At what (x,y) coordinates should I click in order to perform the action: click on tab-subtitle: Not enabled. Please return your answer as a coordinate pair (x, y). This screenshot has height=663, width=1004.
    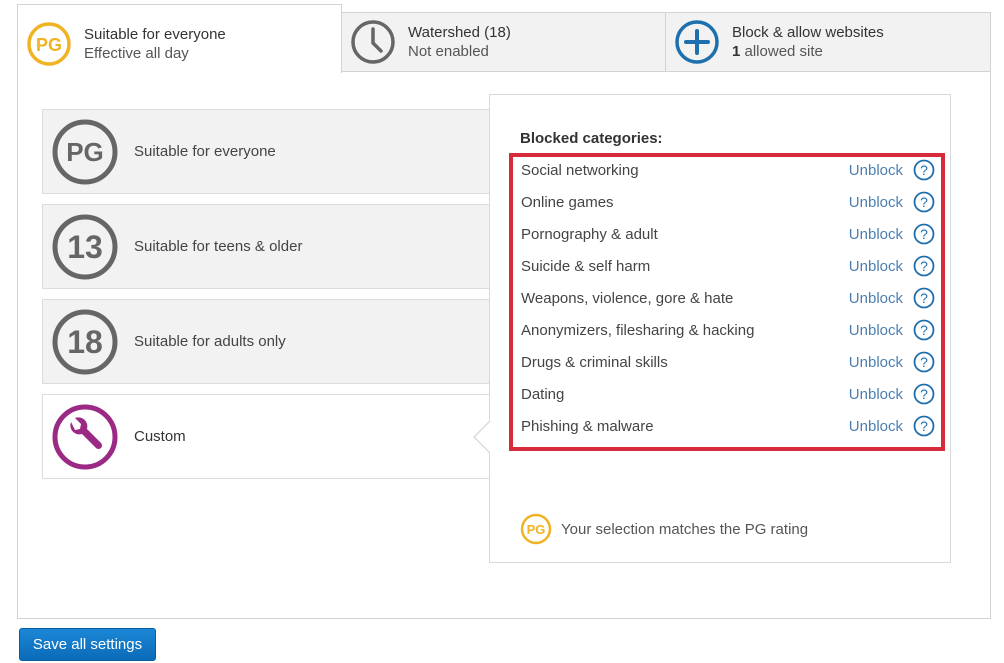
    Looking at the image, I should click on (448, 51).